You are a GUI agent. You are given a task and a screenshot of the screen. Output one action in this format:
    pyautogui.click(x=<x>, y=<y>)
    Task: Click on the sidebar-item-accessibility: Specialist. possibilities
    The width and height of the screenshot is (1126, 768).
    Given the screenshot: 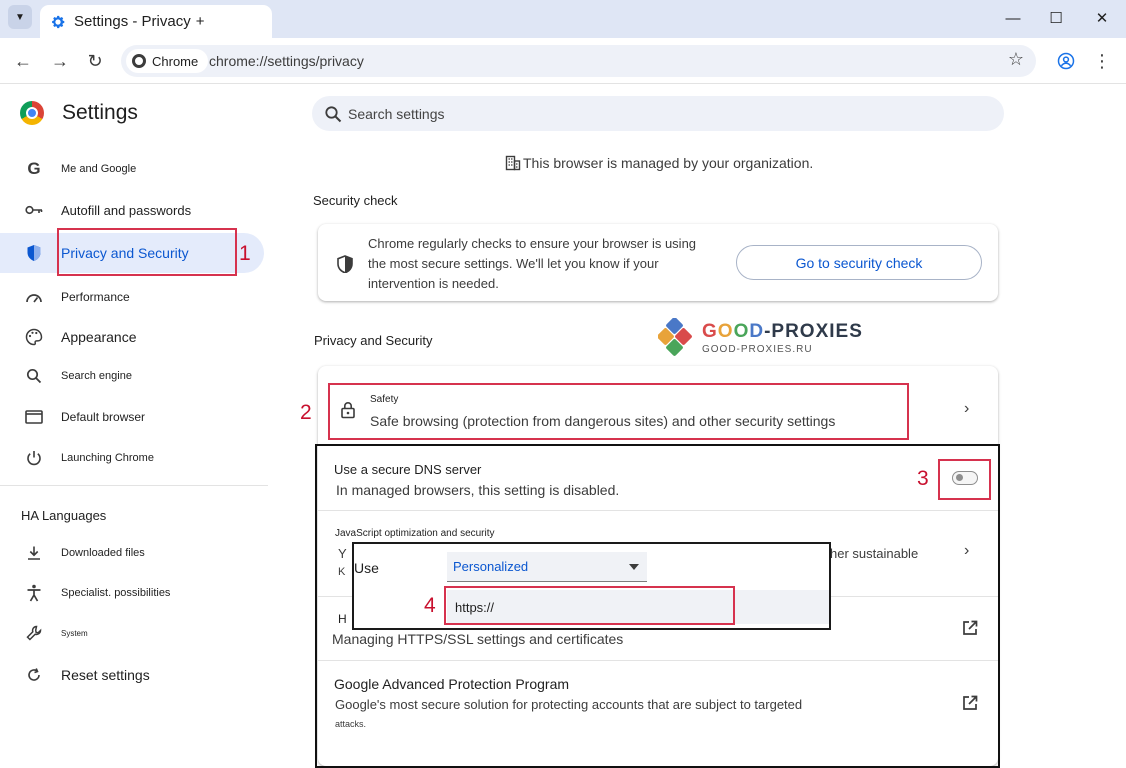 What is the action you would take?
    pyautogui.click(x=132, y=593)
    